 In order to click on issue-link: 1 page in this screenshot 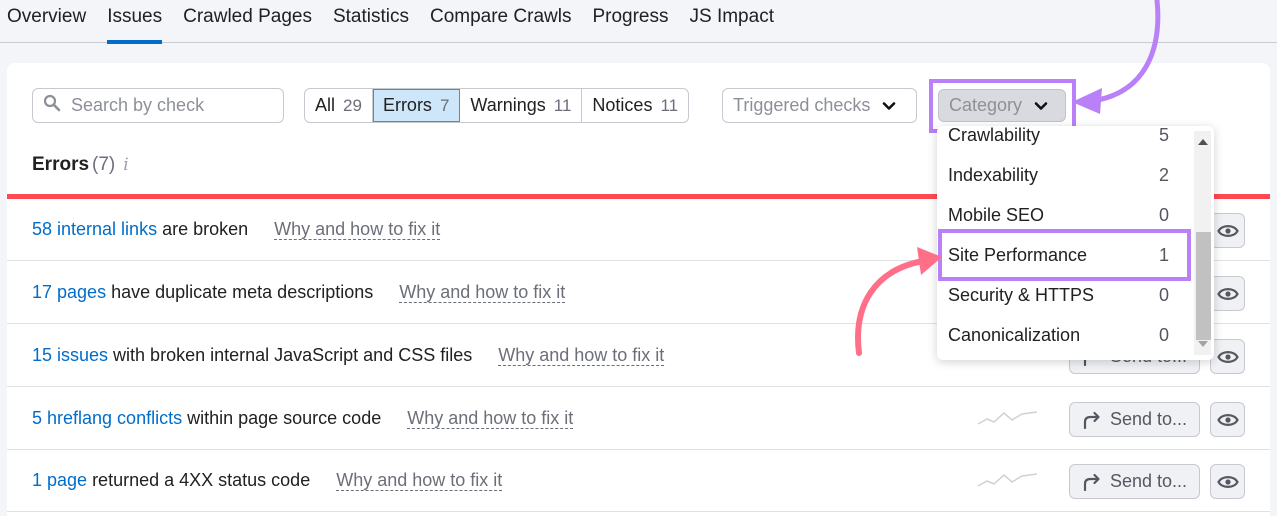, I will do `click(59, 480)`.